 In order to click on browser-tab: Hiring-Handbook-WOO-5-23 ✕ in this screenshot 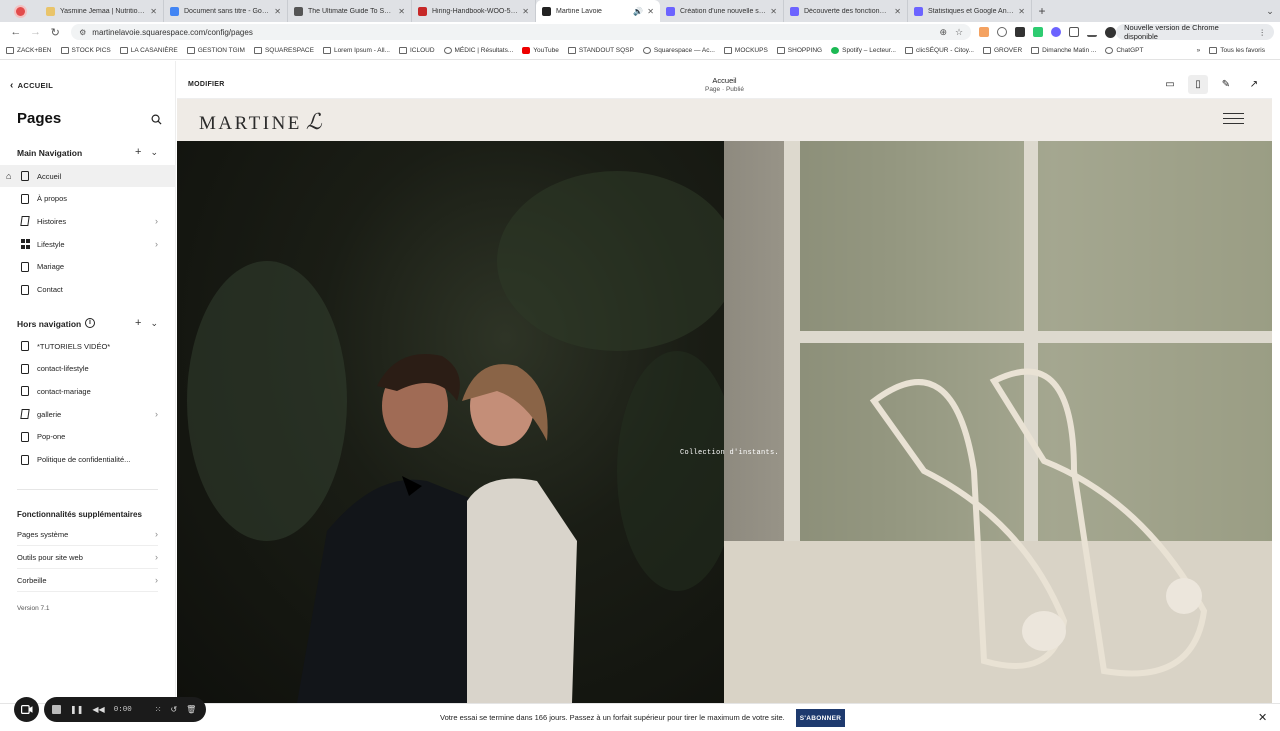, I will do `click(474, 11)`.